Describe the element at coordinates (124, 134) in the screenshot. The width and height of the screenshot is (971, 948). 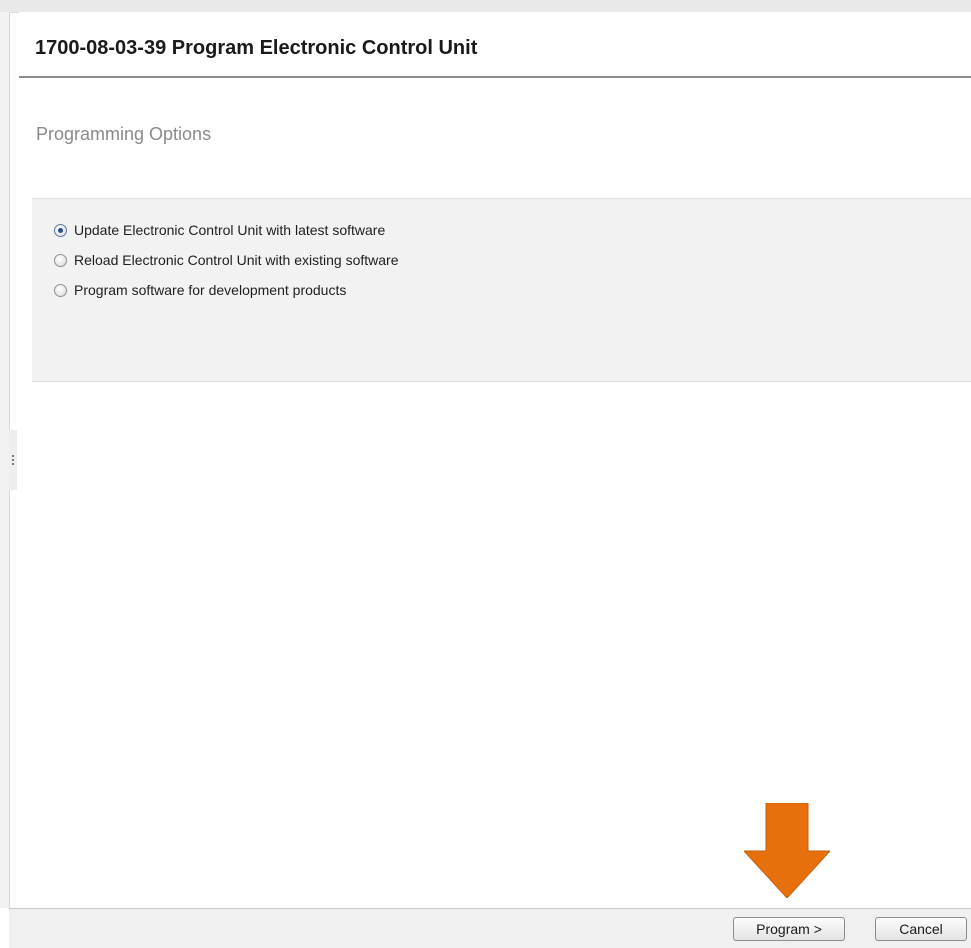
I see `section-title: Programming Options` at that location.